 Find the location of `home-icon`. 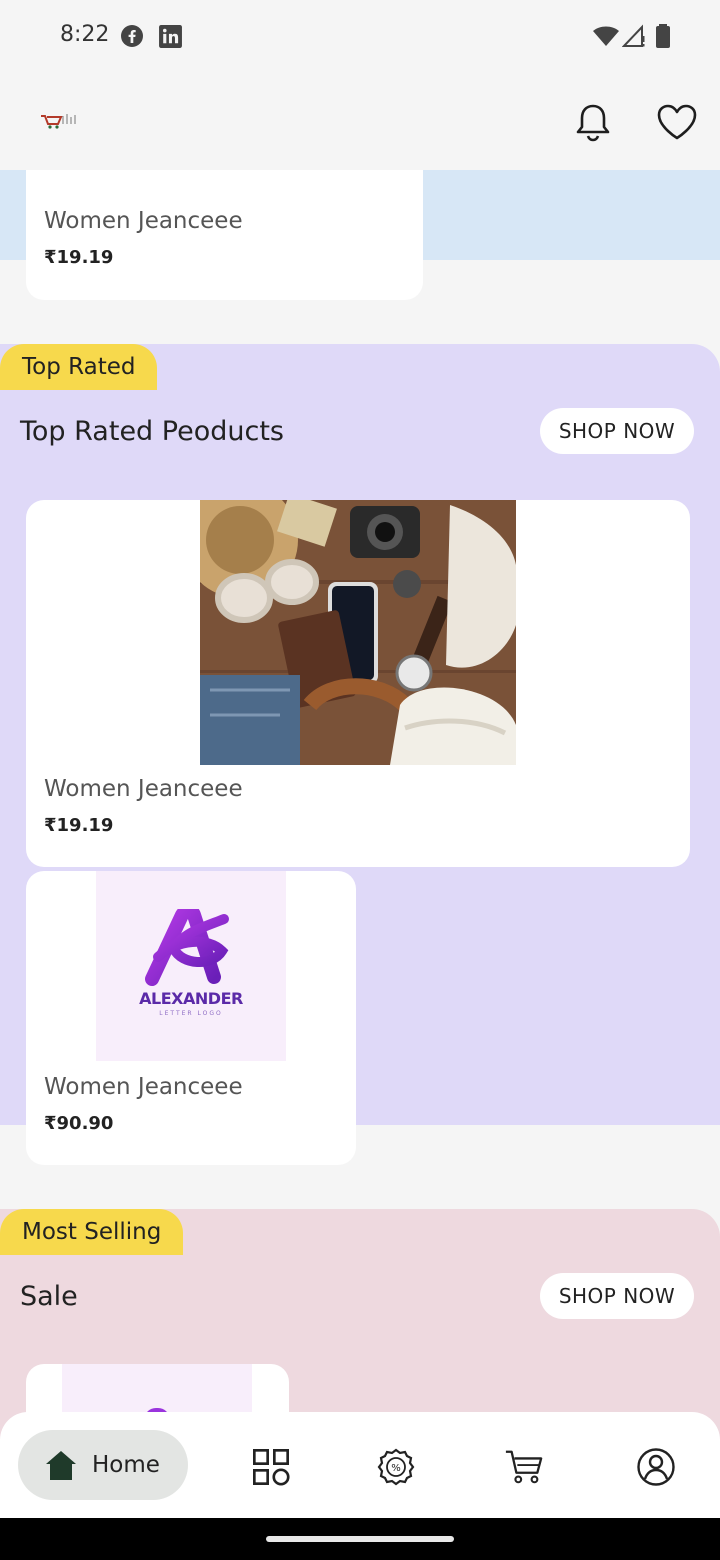

home-icon is located at coordinates (61, 1465).